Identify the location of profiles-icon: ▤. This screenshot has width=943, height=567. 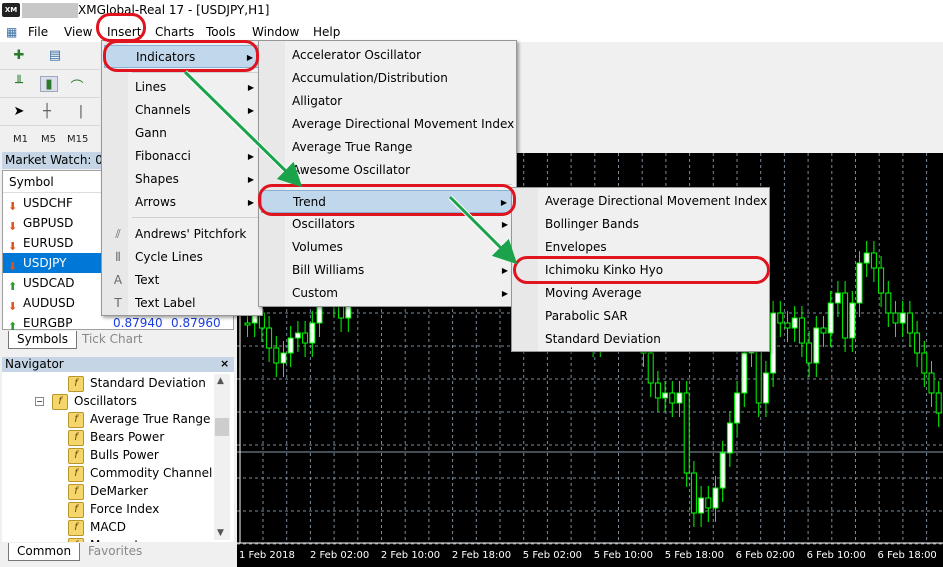
(55, 56).